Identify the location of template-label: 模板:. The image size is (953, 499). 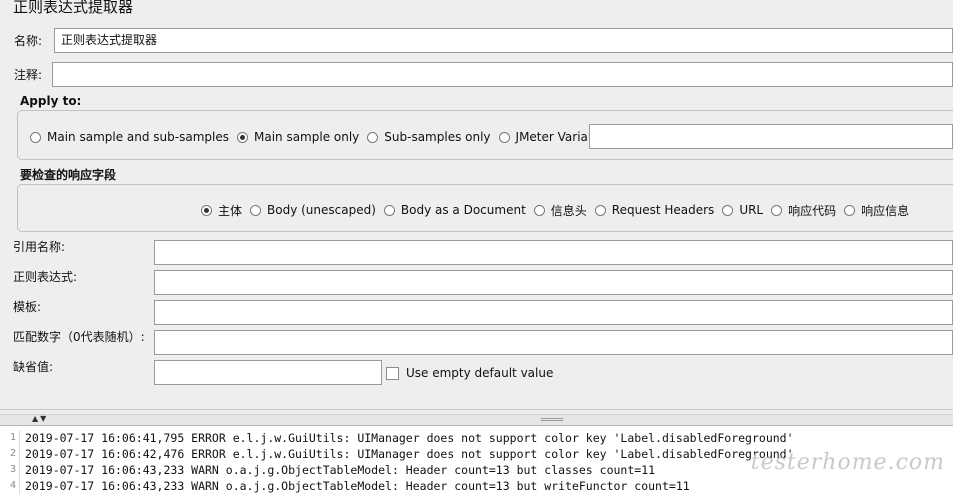
(27, 307).